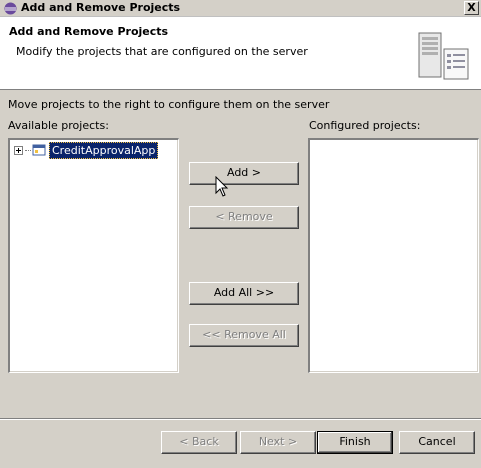 Image resolution: width=481 pixels, height=468 pixels. I want to click on list-item: CreditApprovalApp, so click(86, 150).